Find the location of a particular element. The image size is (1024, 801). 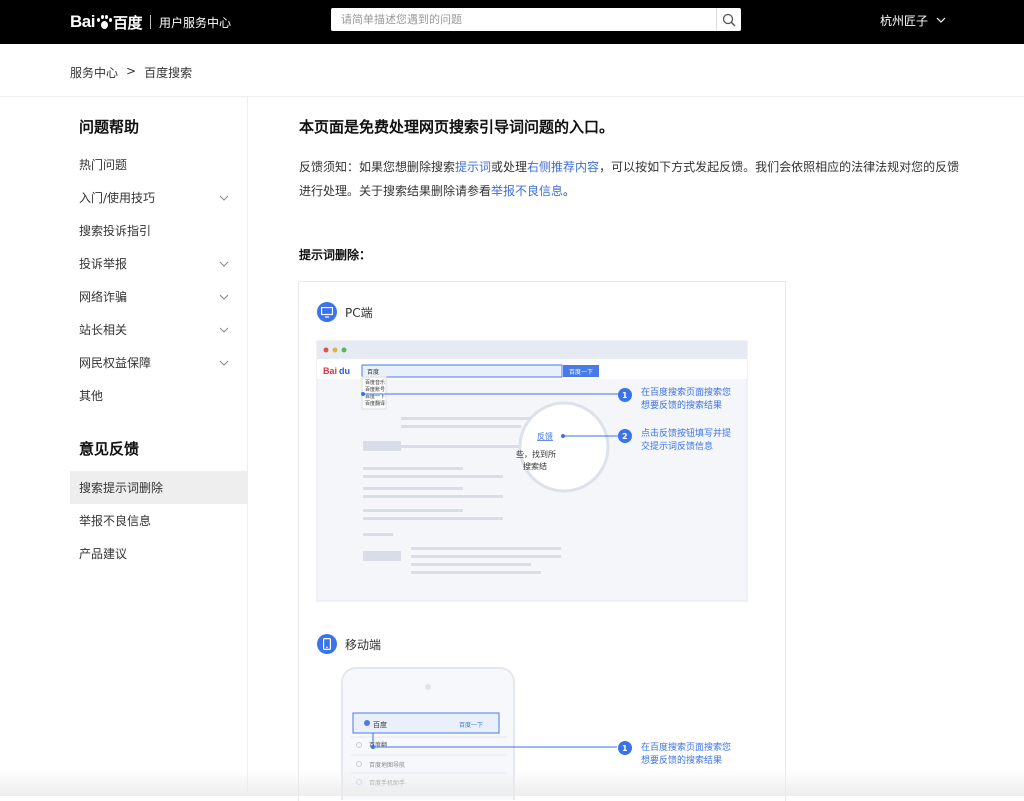

pc-step1-text: 在百度搜索页面搜索您想要反馈的搜索结果 is located at coordinates (686, 399).